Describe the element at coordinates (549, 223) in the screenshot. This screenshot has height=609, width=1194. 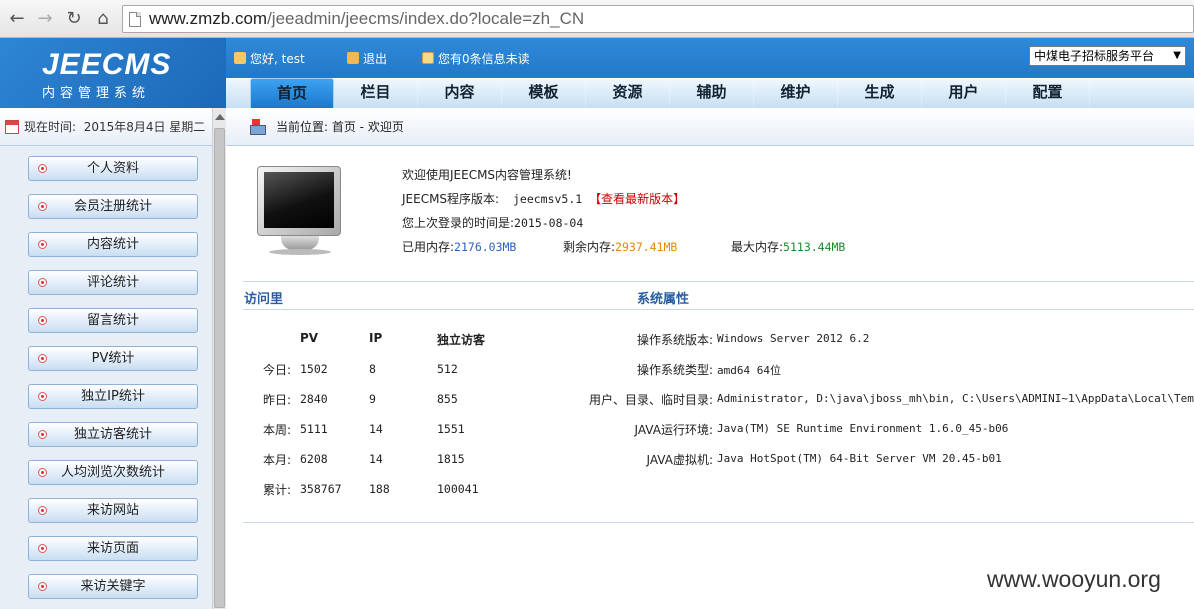
I see `last-login-value: 2015-08-04` at that location.